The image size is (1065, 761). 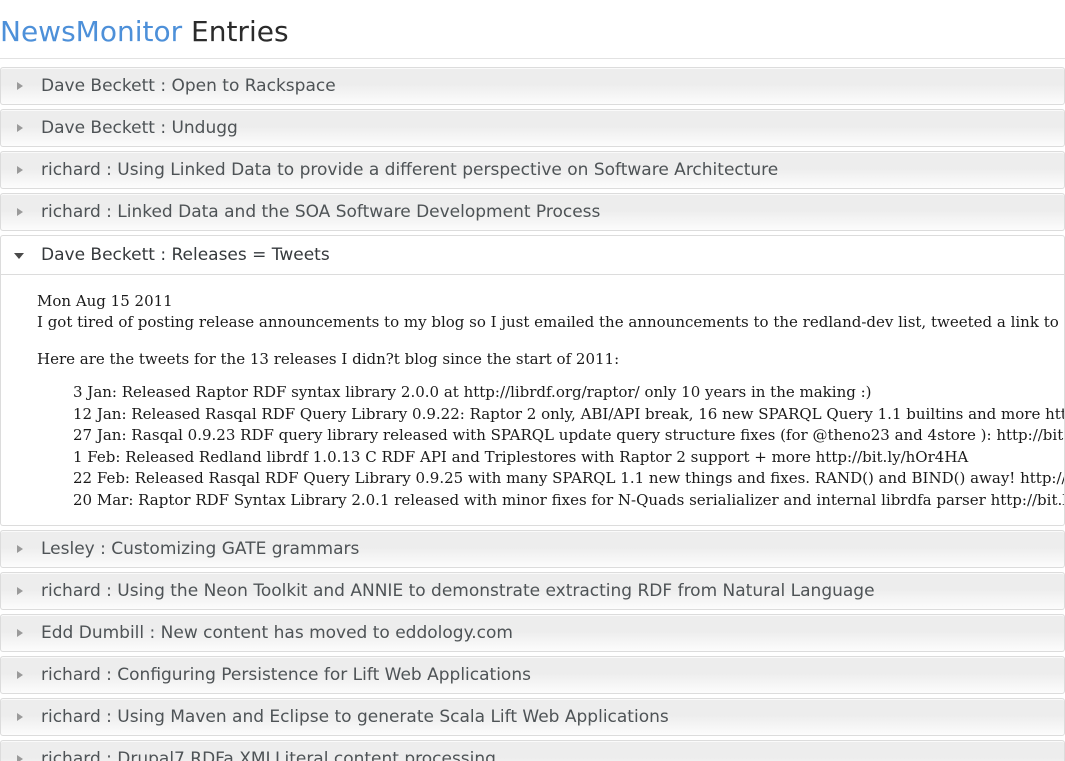 I want to click on entry-title: Dave Beckett : Open to Rackspace, so click(x=188, y=86).